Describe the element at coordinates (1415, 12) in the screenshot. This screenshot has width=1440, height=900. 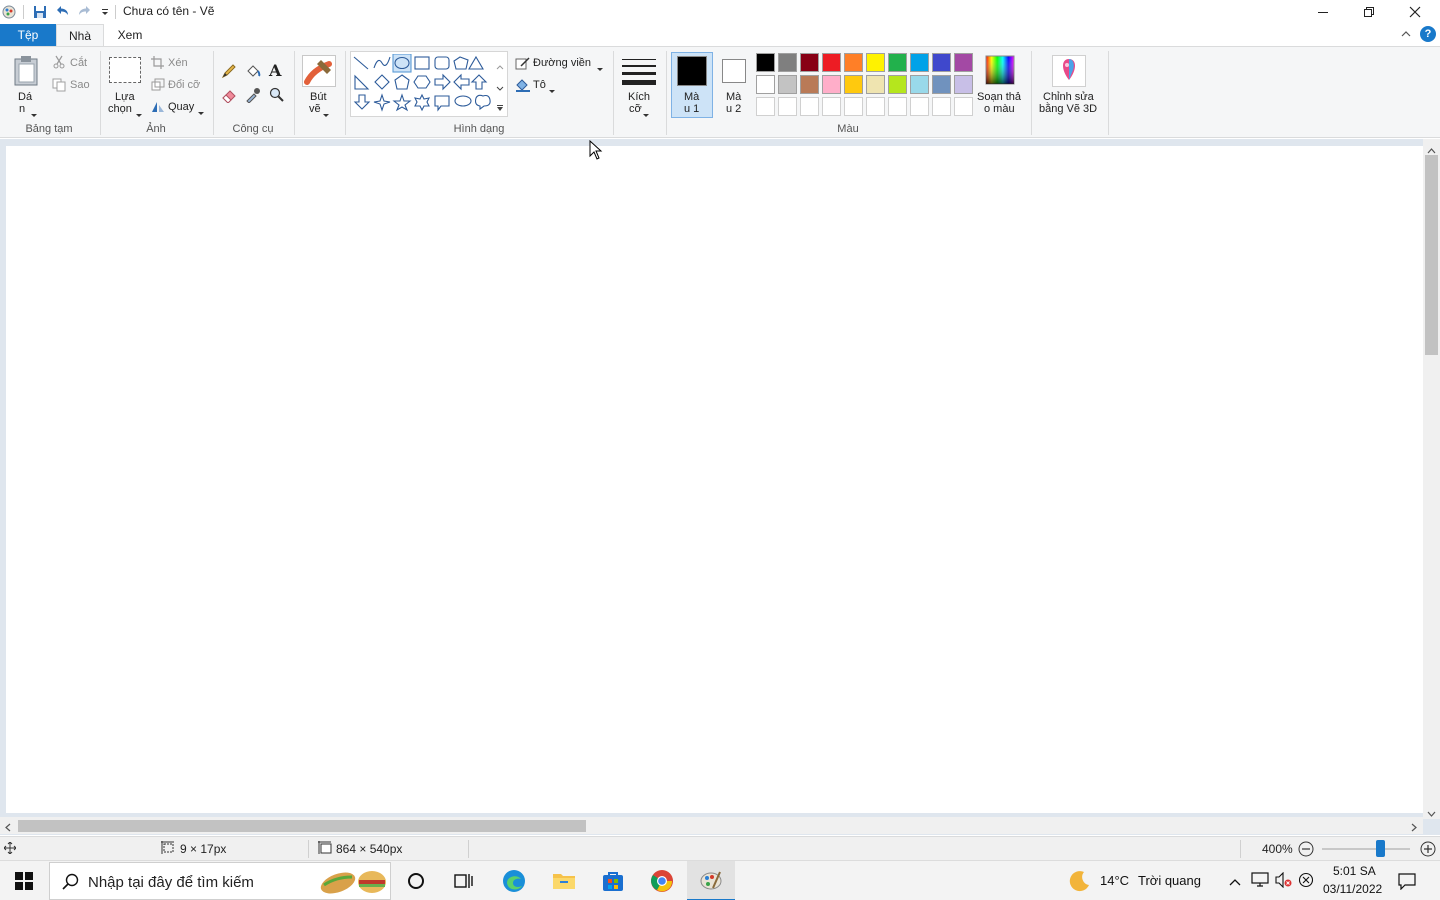
I see `close-button` at that location.